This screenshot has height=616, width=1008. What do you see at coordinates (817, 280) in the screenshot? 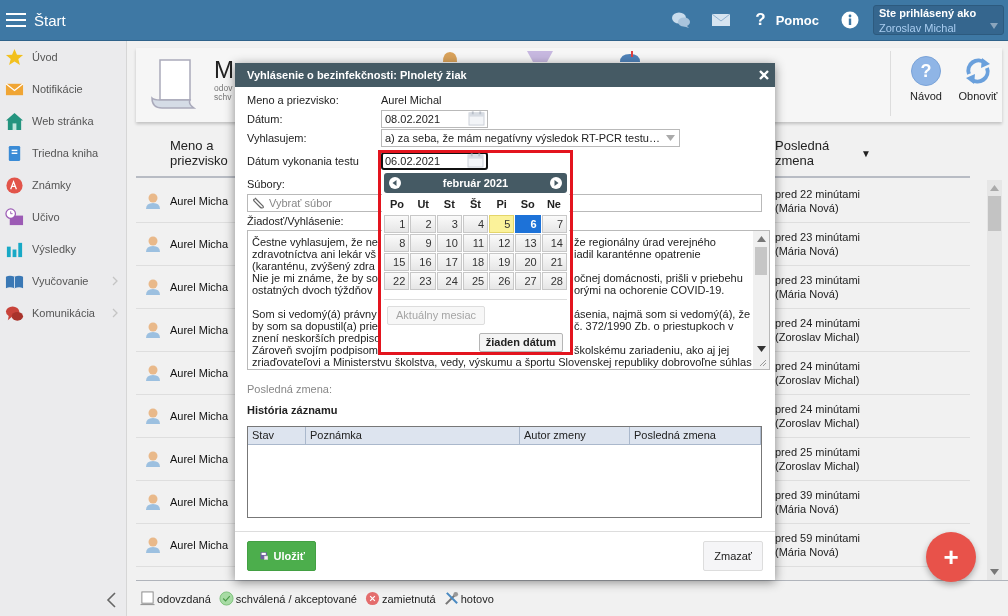
I see `change-time: pred 23 minútami` at bounding box center [817, 280].